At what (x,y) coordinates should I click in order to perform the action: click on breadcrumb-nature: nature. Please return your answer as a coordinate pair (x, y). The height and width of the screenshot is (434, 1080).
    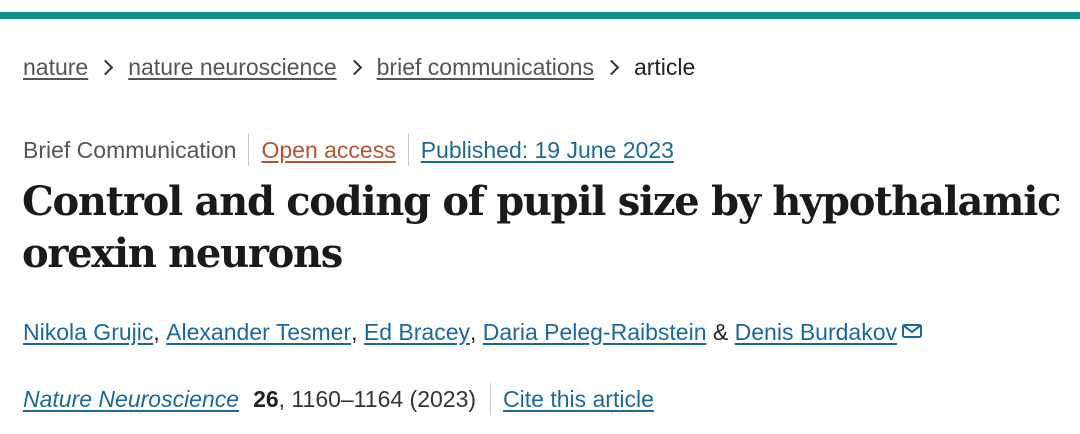
    Looking at the image, I should click on (55, 67).